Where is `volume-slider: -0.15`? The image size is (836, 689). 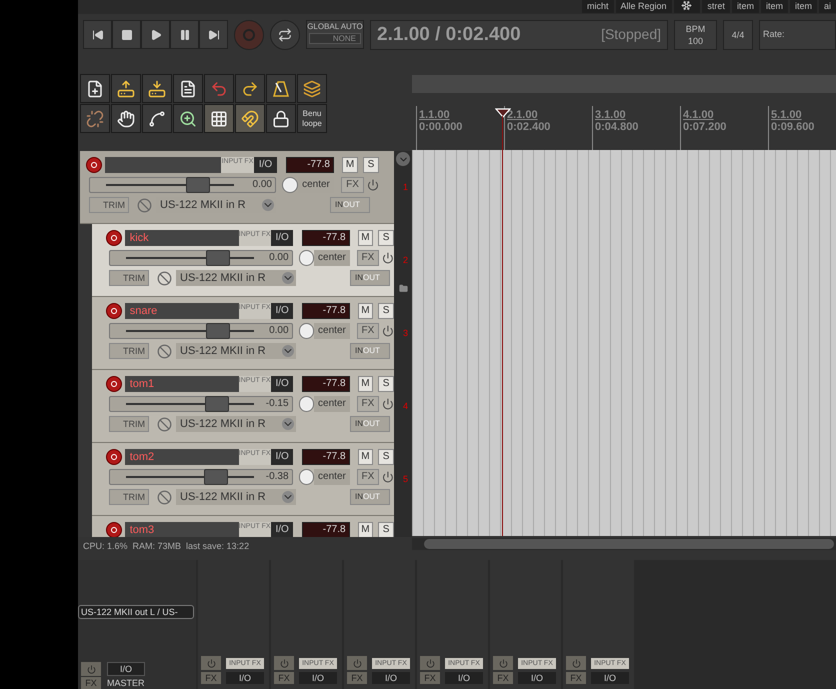
volume-slider: -0.15 is located at coordinates (201, 404).